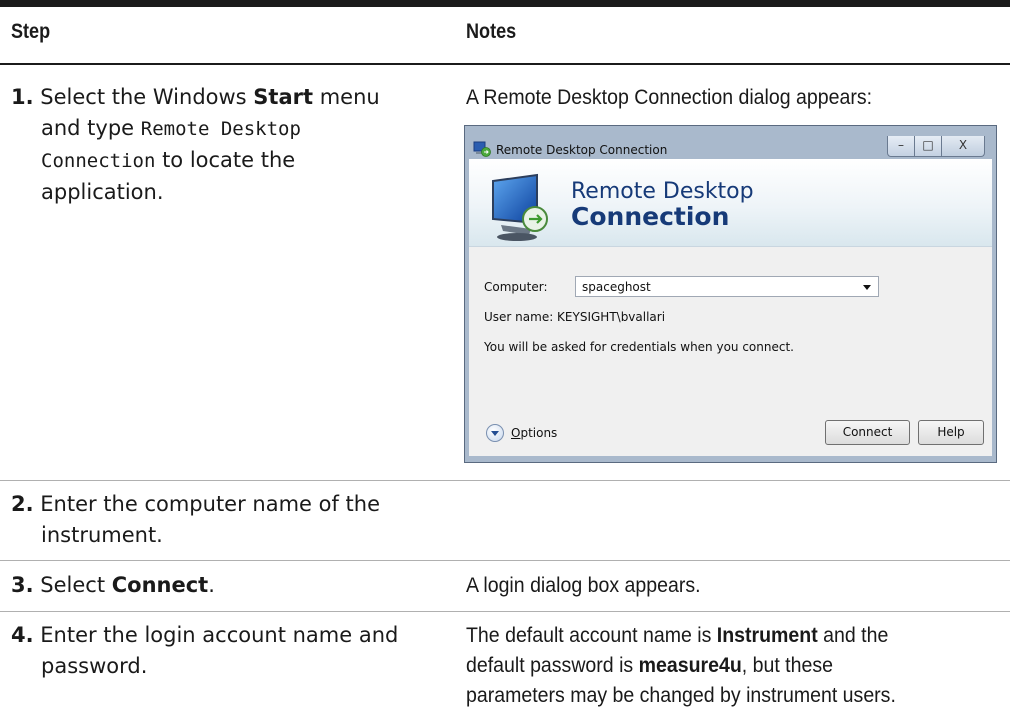 The width and height of the screenshot is (1010, 725). I want to click on dropdown-arrow-icon, so click(867, 287).